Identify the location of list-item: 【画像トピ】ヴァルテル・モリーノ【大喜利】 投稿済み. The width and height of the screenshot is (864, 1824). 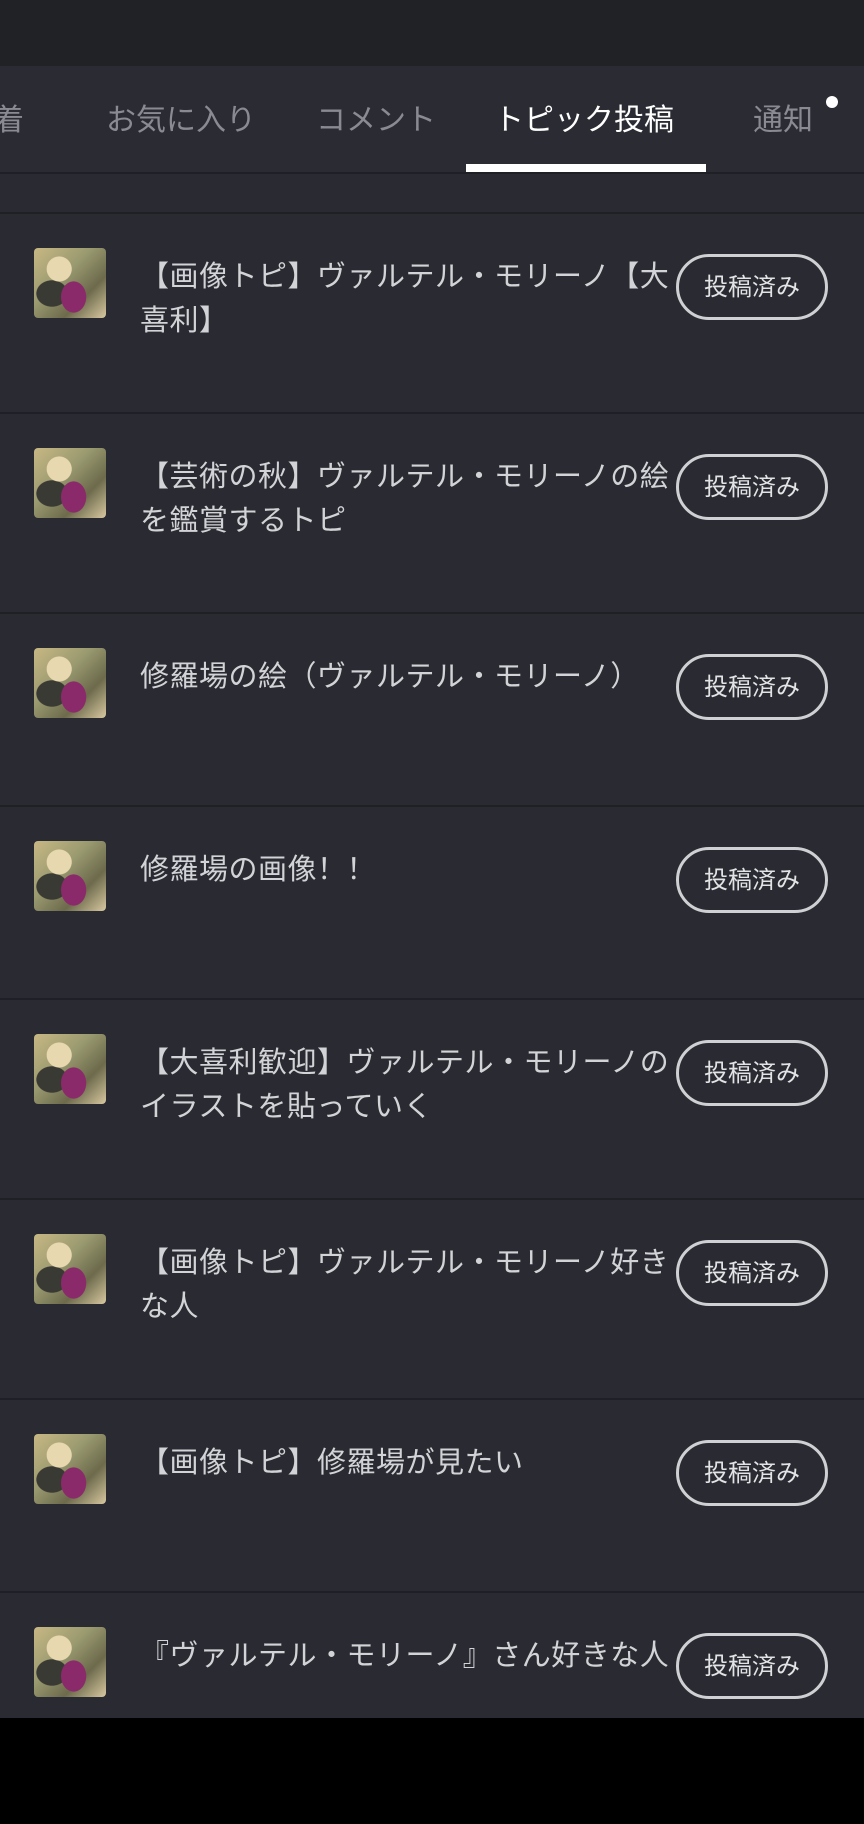
(432, 314).